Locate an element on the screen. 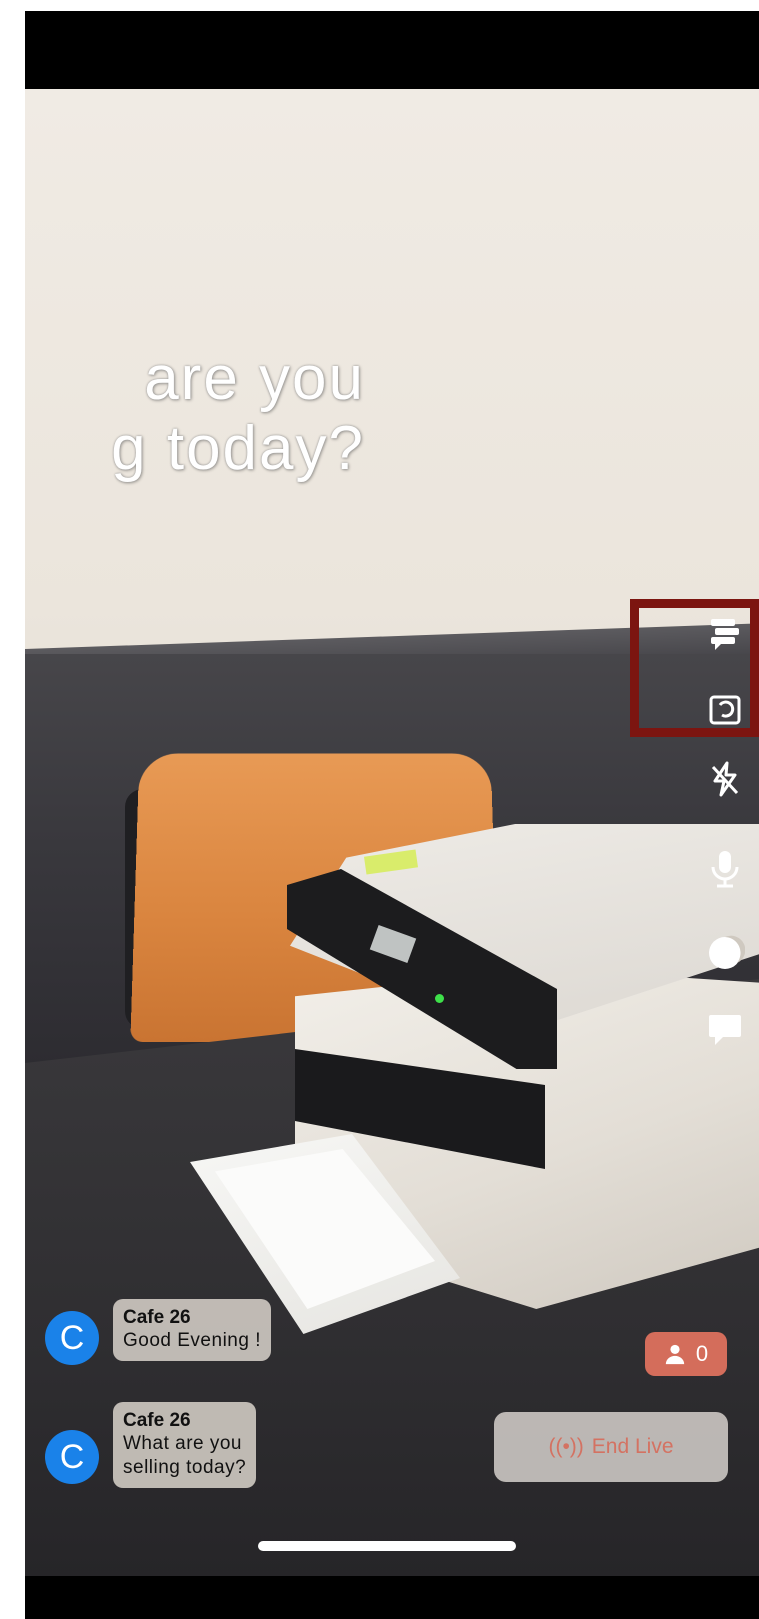 The height and width of the screenshot is (1619, 759). home-indicator is located at coordinates (387, 1546).